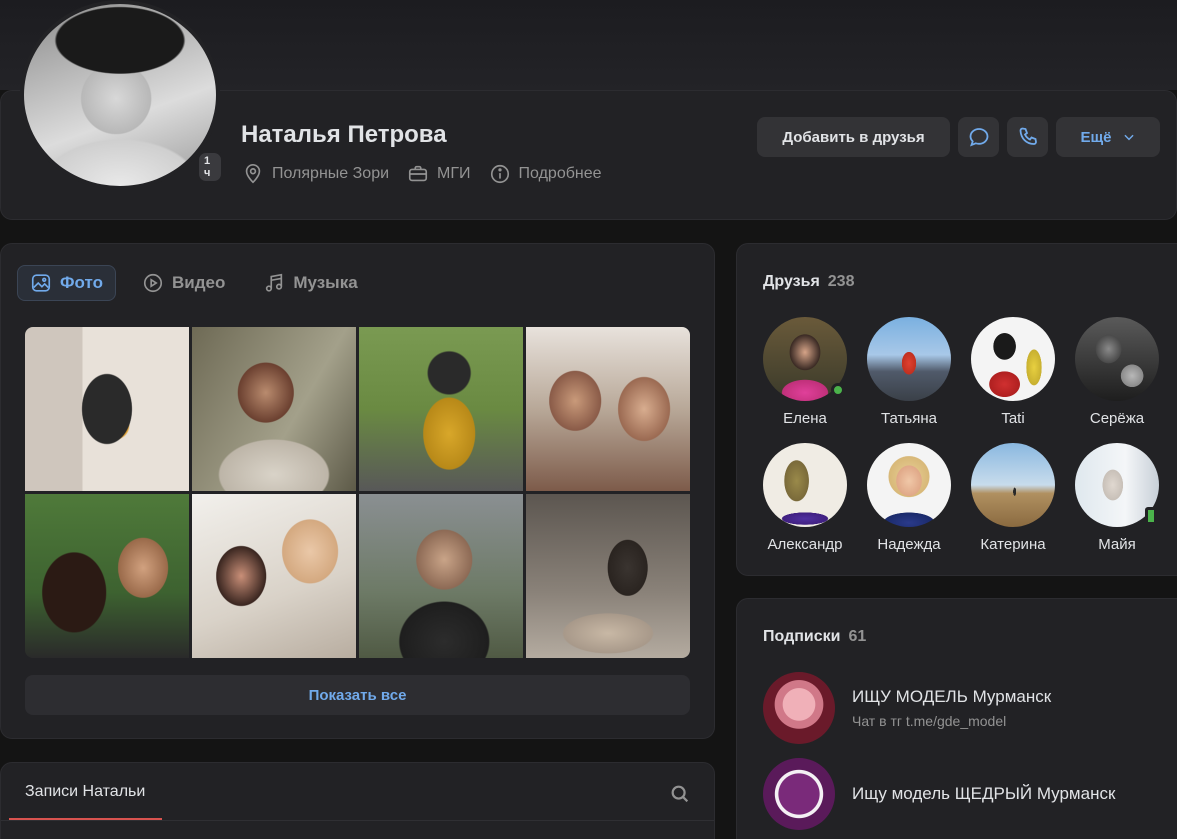 The height and width of the screenshot is (839, 1177). What do you see at coordinates (909, 418) in the screenshot?
I see `friend-name: Татьяна` at bounding box center [909, 418].